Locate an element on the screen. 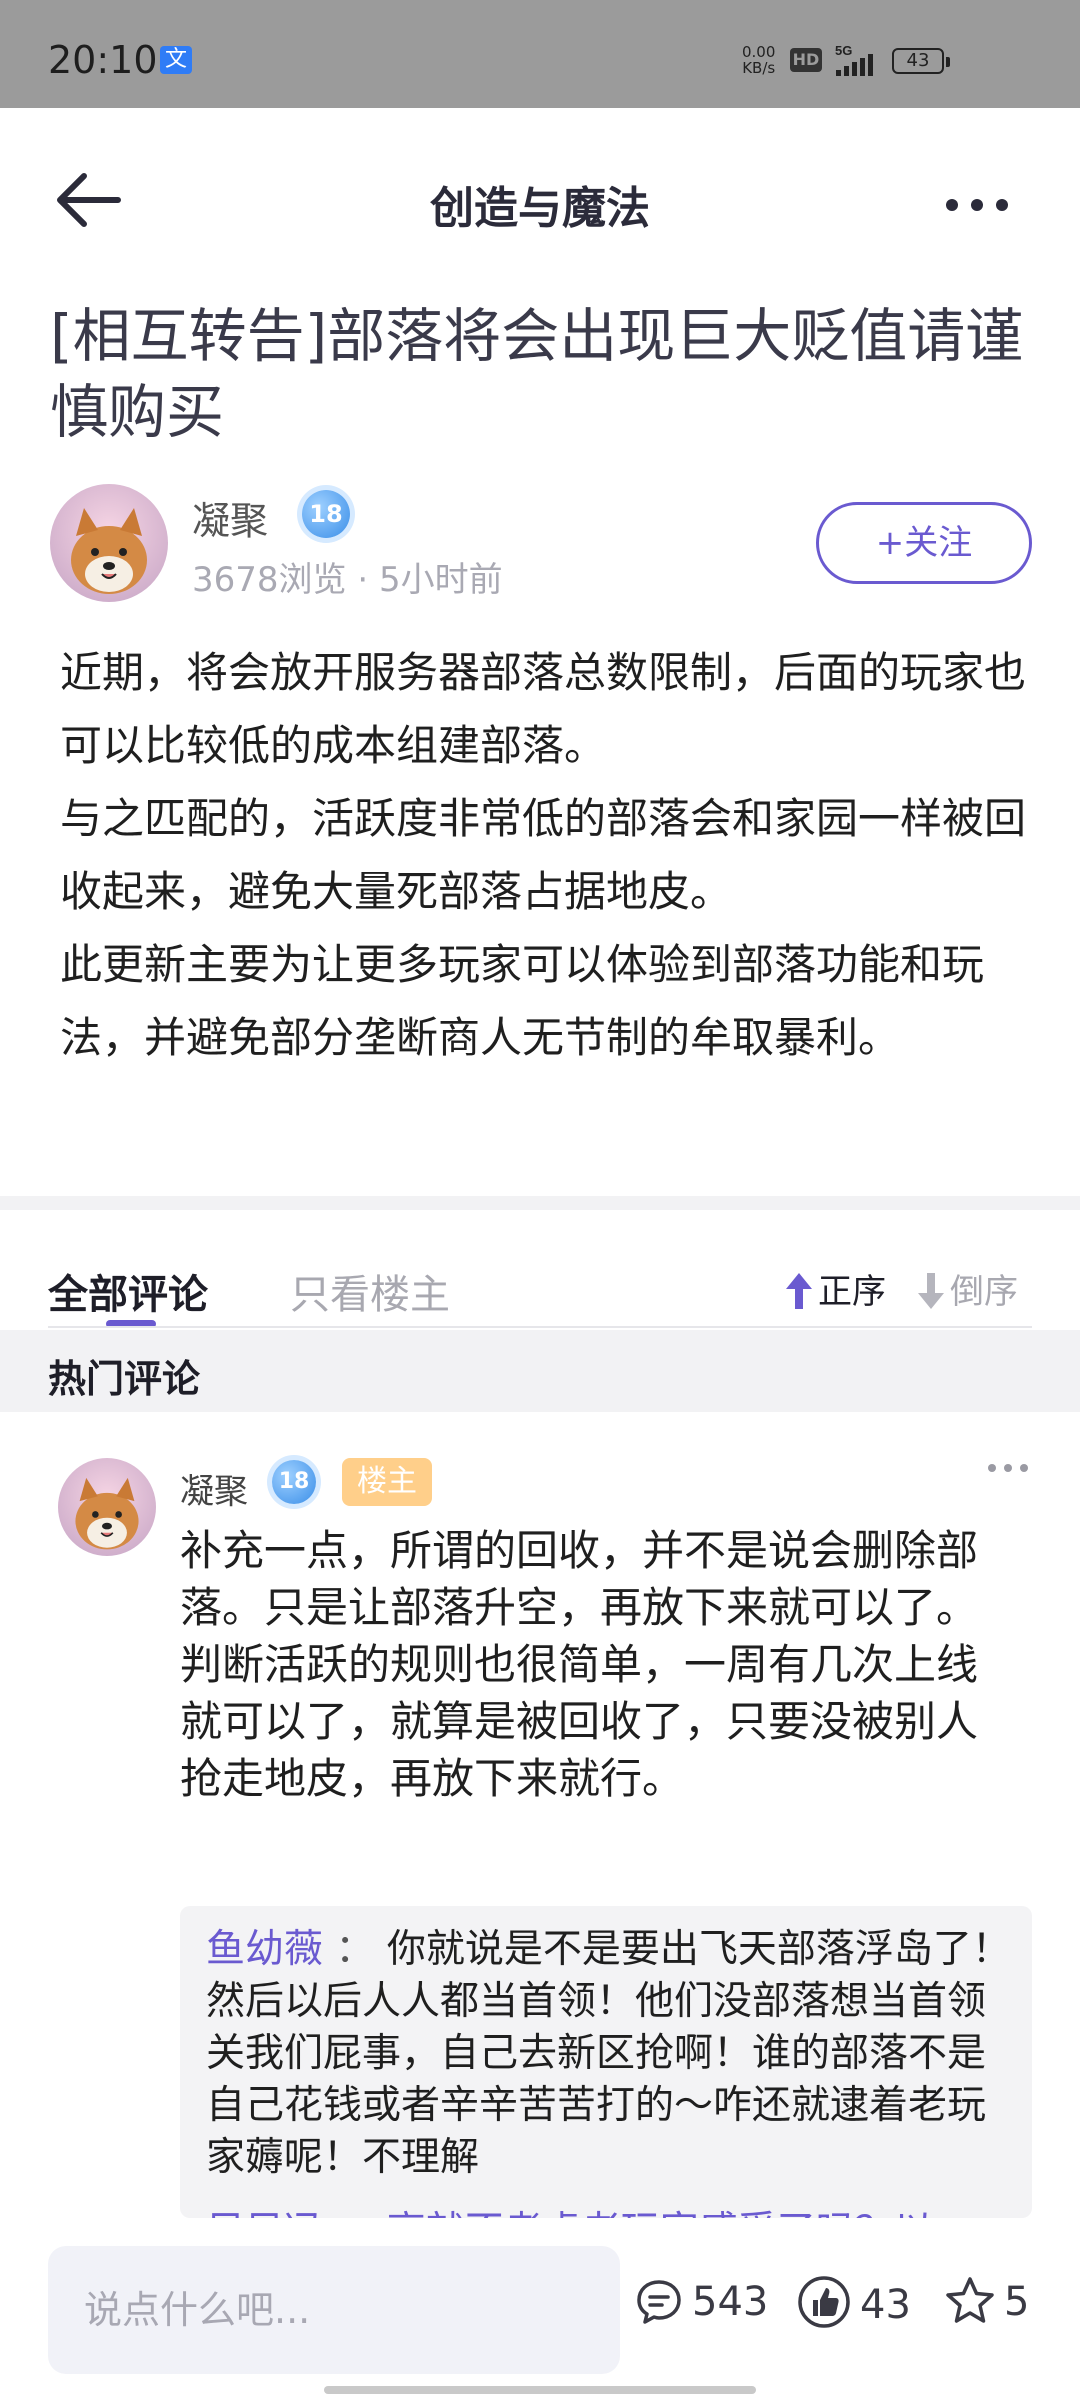 This screenshot has height=2400, width=1080. post-meta: 3678浏览 · 5小时前 is located at coordinates (347, 576).